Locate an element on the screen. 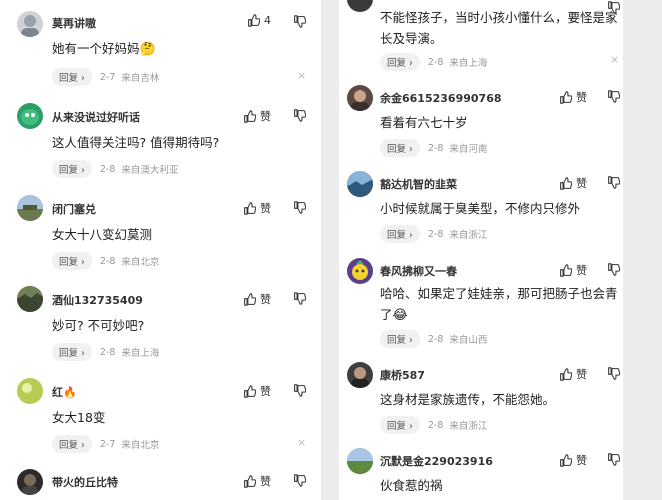 This screenshot has height=500, width=662. comment-meta: 回复 › 2-8 来自澳大利亚 is located at coordinates (115, 169).